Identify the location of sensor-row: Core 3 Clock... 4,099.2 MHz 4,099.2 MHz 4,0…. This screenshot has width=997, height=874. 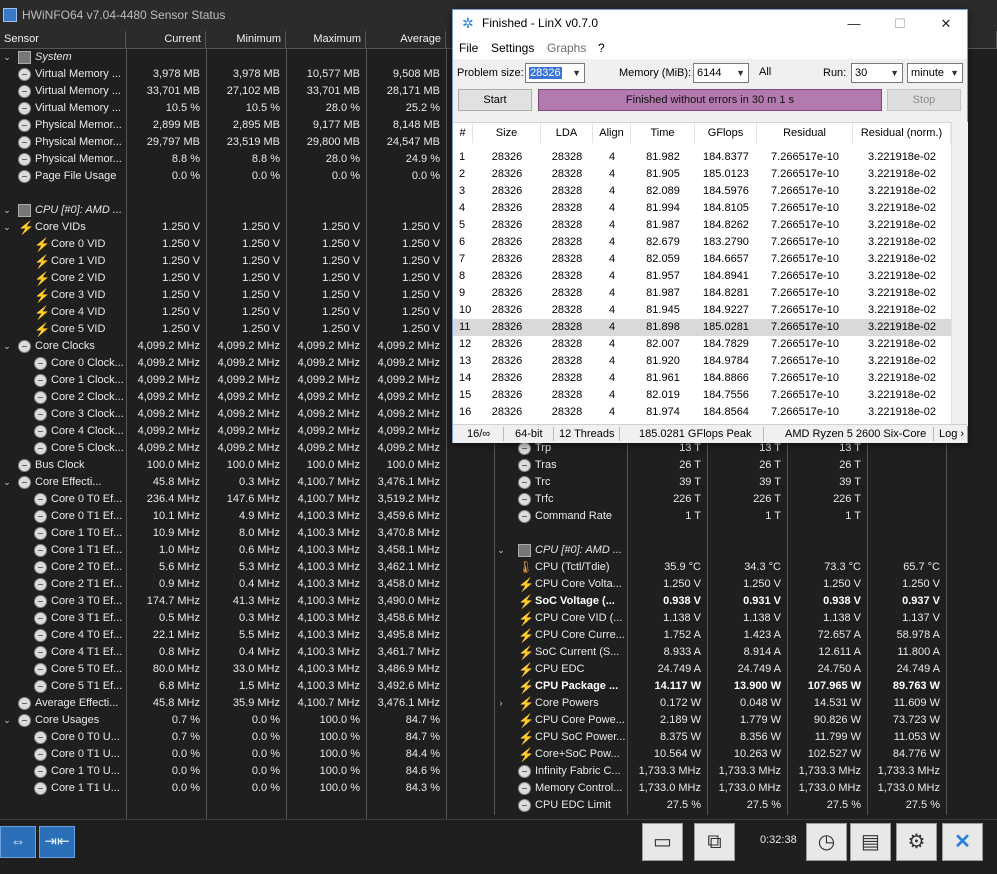
(223, 414).